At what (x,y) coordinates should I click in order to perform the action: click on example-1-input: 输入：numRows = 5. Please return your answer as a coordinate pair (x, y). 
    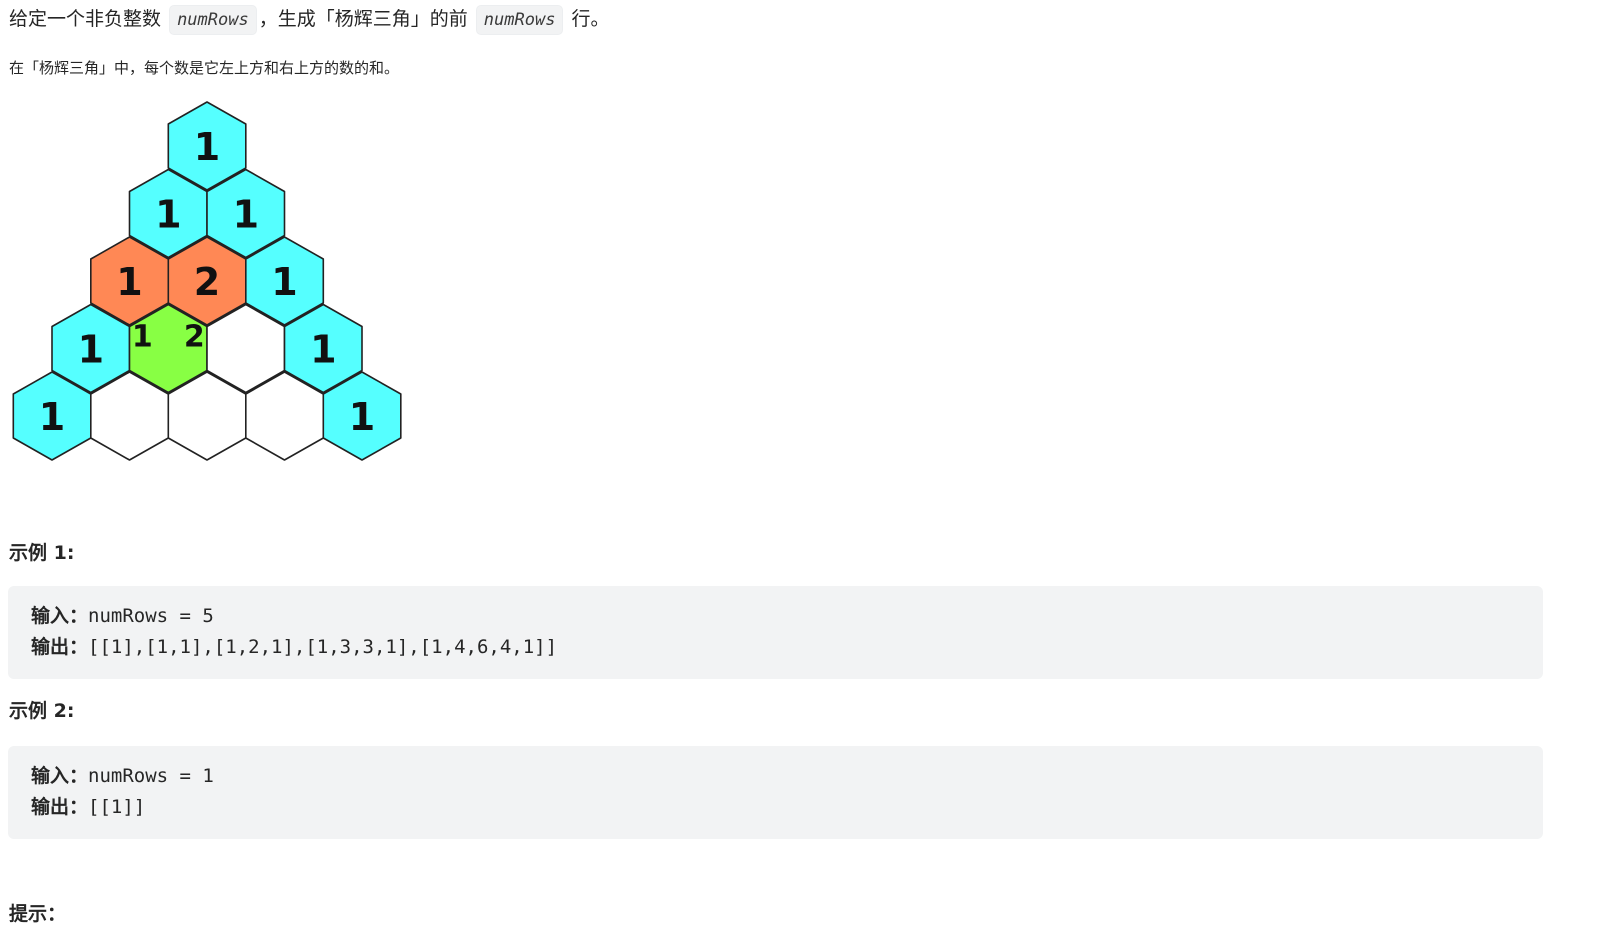
    Looking at the image, I should click on (122, 616).